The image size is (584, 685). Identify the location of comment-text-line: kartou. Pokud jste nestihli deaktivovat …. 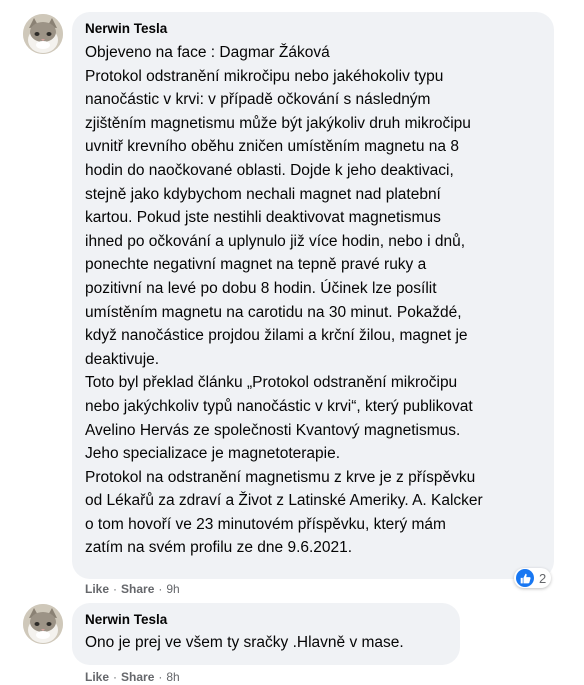
(263, 218).